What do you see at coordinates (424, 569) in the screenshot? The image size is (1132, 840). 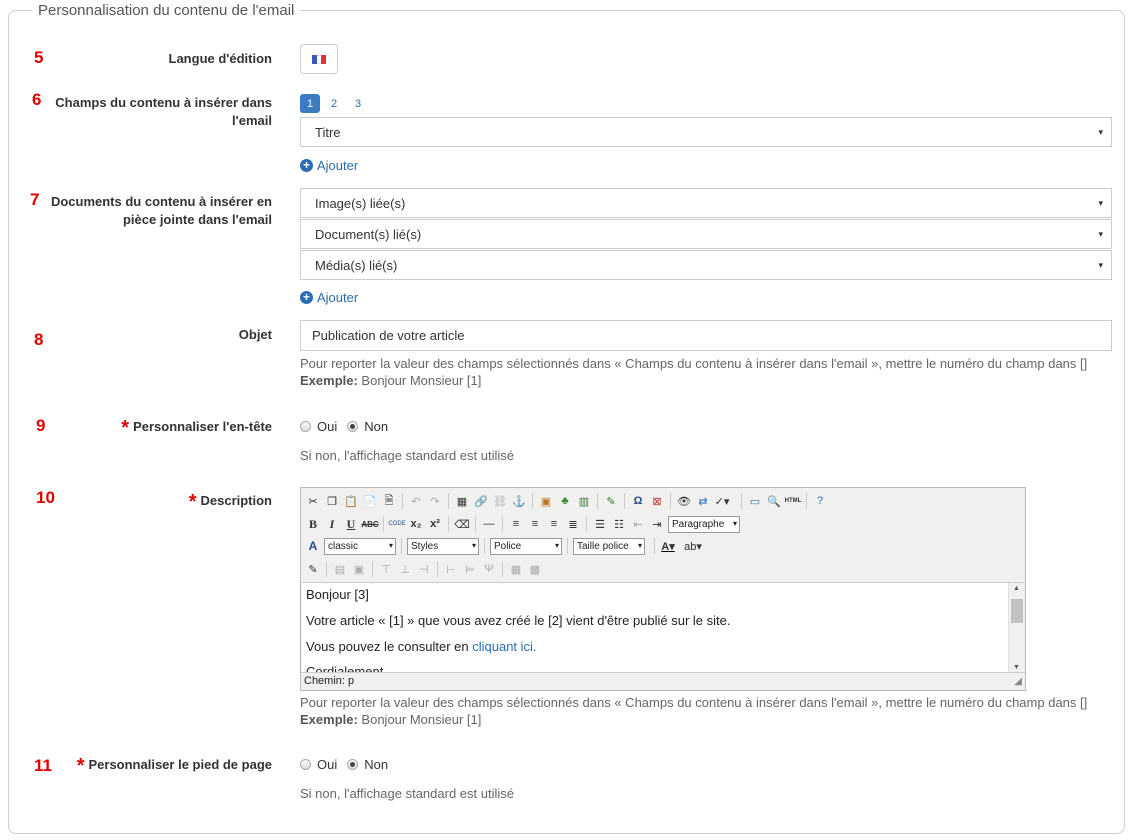 I see `delete-row-icon: ⊣` at bounding box center [424, 569].